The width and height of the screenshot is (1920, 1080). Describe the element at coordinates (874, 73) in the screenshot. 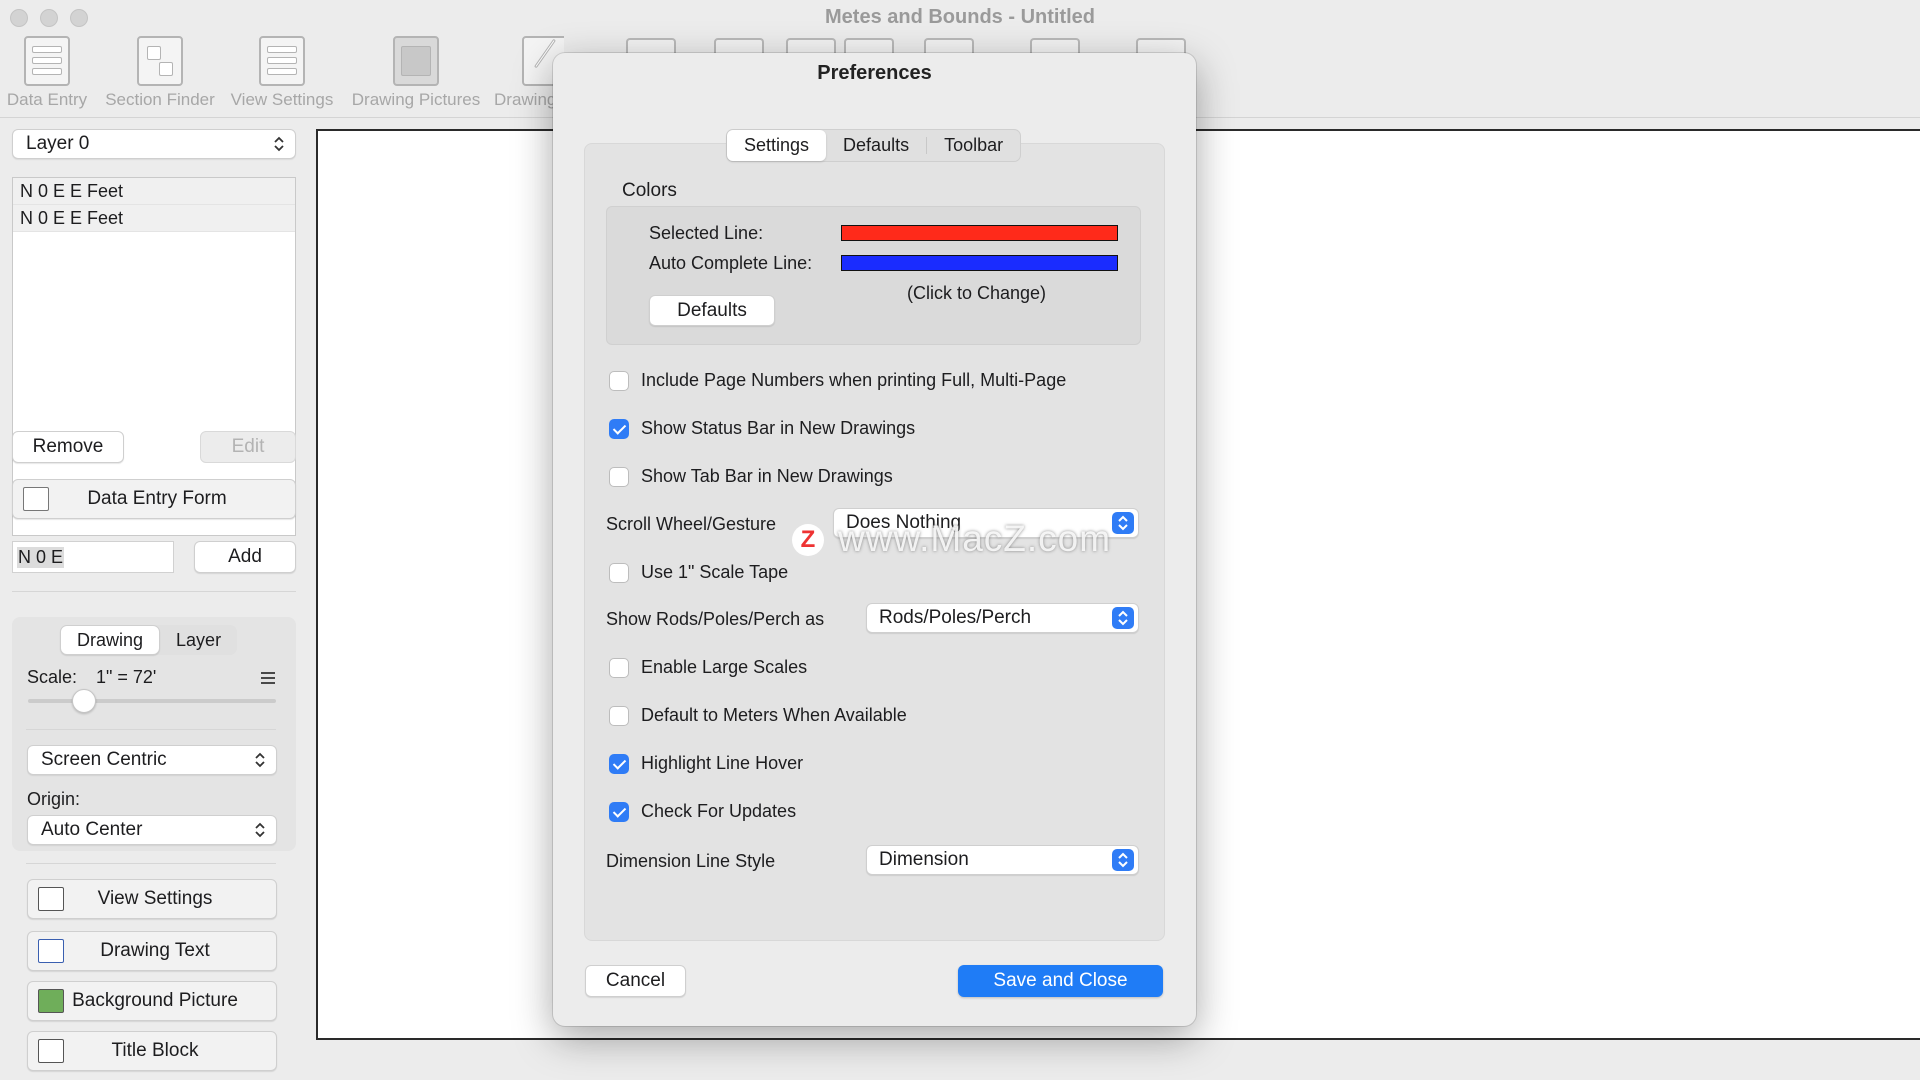

I see `dialog-title: Preferences` at that location.